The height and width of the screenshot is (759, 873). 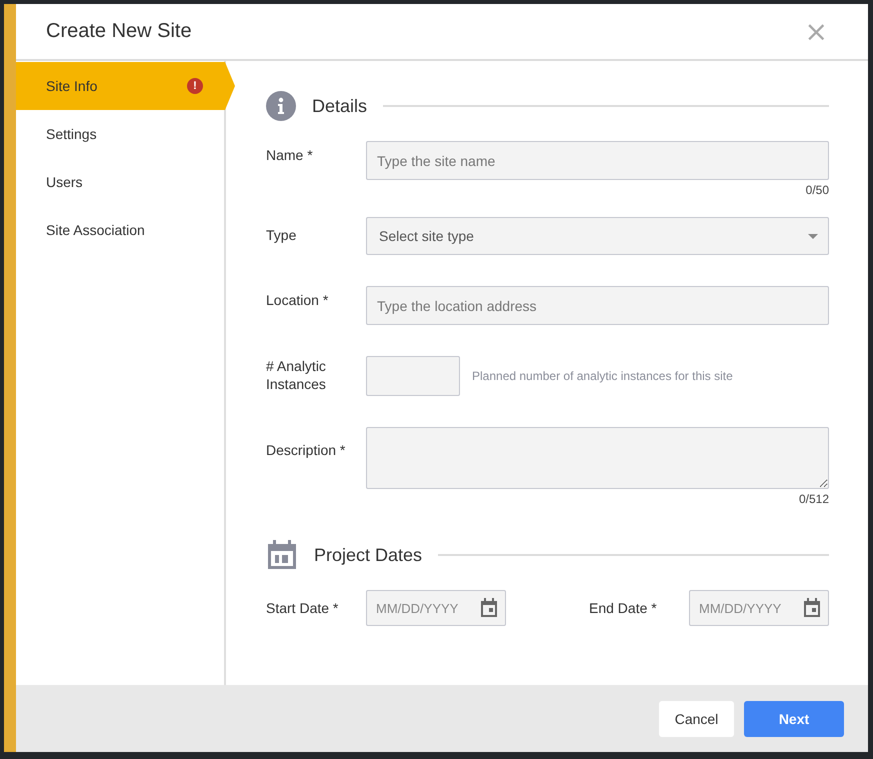 I want to click on number-field, so click(x=413, y=376).